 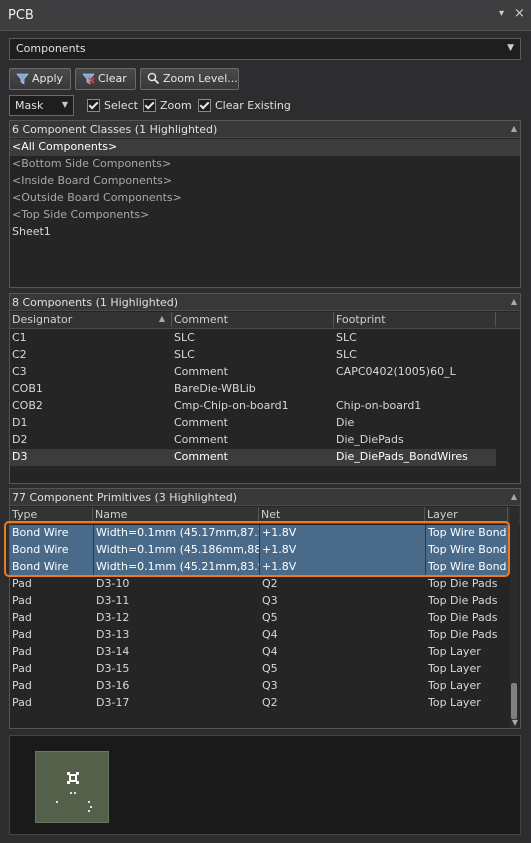 What do you see at coordinates (253, 319) in the screenshot?
I see `column-header-comment: Comment` at bounding box center [253, 319].